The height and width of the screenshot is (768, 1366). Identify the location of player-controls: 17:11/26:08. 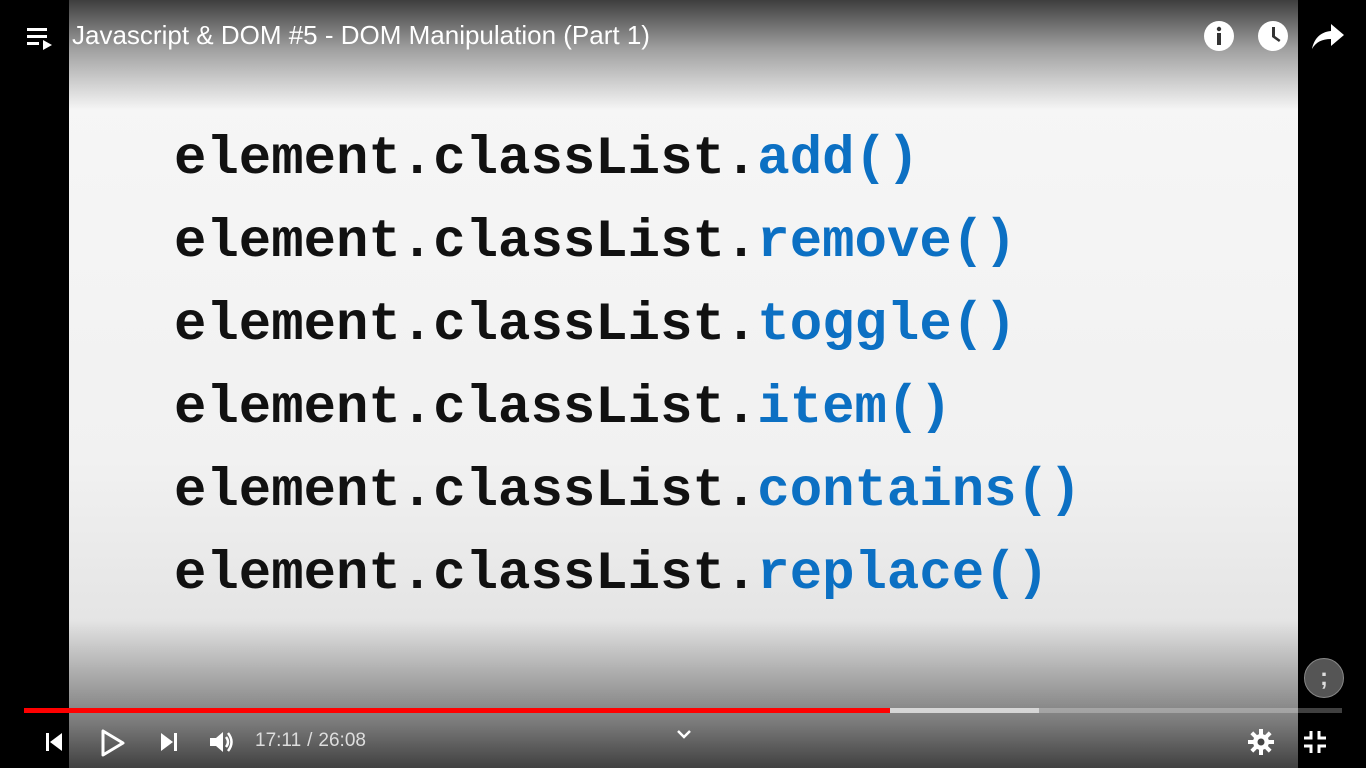
(683, 742).